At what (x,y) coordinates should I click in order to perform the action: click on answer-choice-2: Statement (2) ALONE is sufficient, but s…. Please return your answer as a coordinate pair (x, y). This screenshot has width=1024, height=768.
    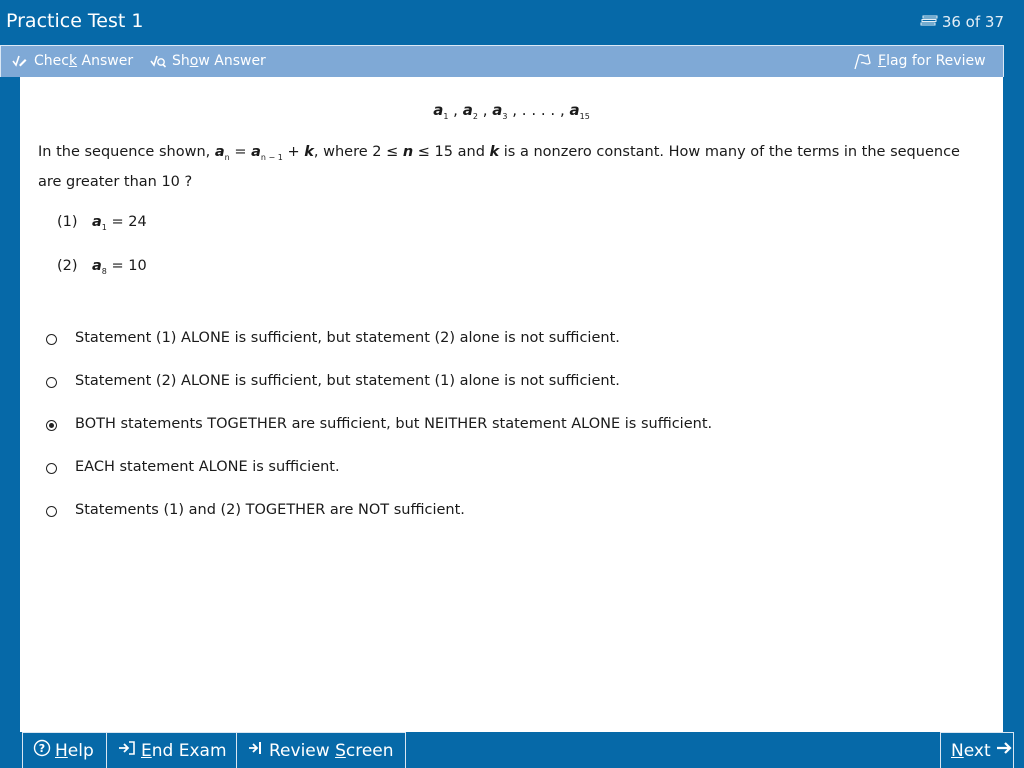
    Looking at the image, I should click on (333, 381).